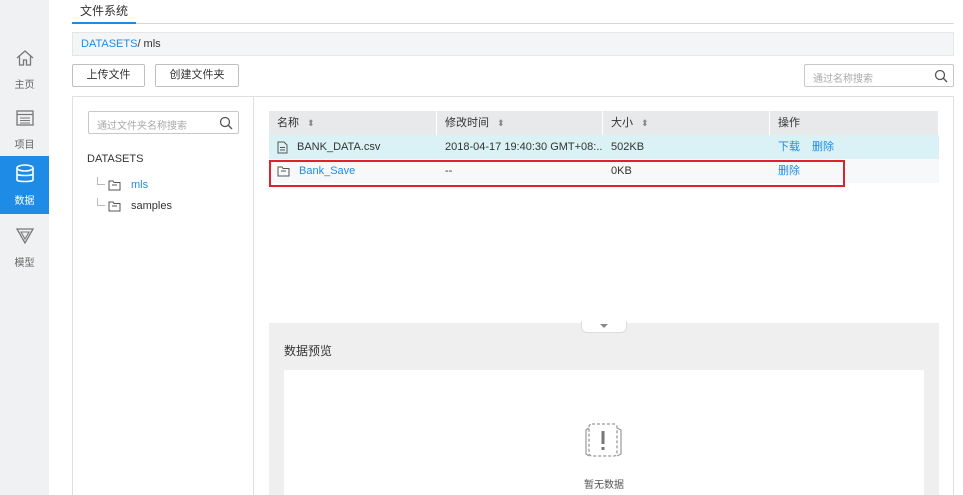  I want to click on empty-data-text: 暂无数据, so click(604, 485).